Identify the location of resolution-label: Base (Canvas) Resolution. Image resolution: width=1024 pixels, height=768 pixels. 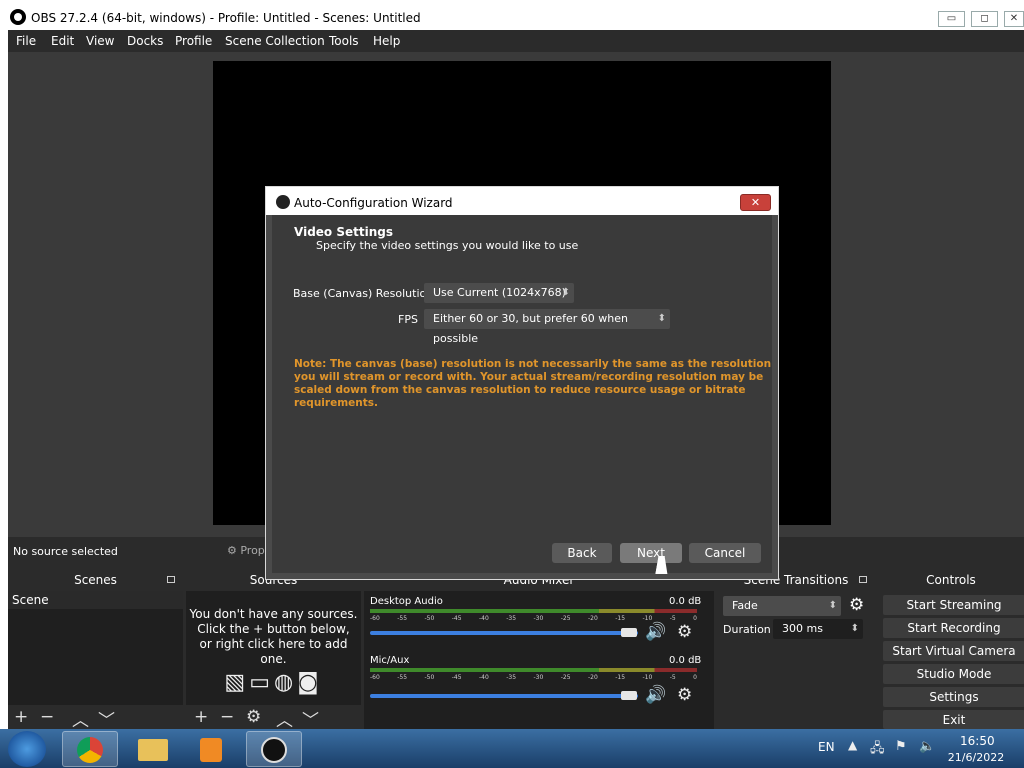
(363, 293).